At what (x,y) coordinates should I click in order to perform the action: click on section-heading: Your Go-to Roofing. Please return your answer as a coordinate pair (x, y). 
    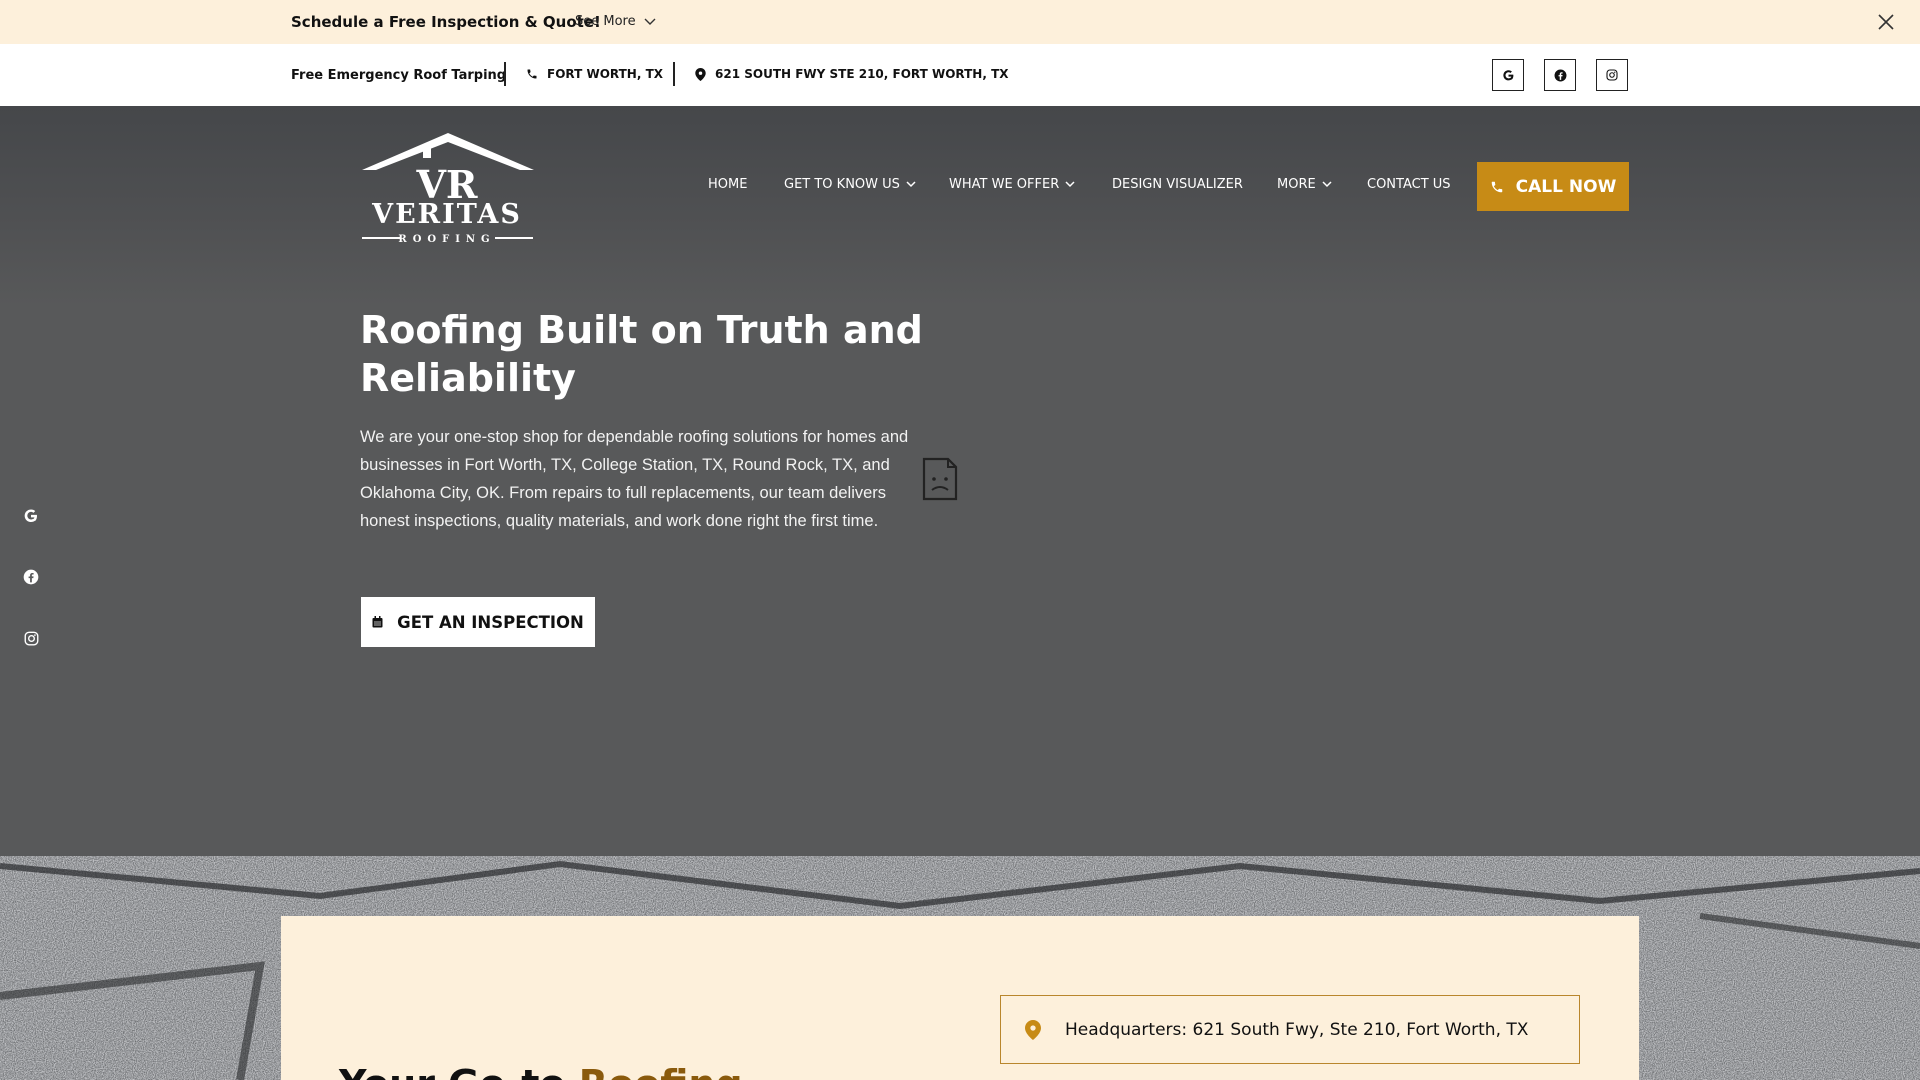
    Looking at the image, I should click on (541, 1071).